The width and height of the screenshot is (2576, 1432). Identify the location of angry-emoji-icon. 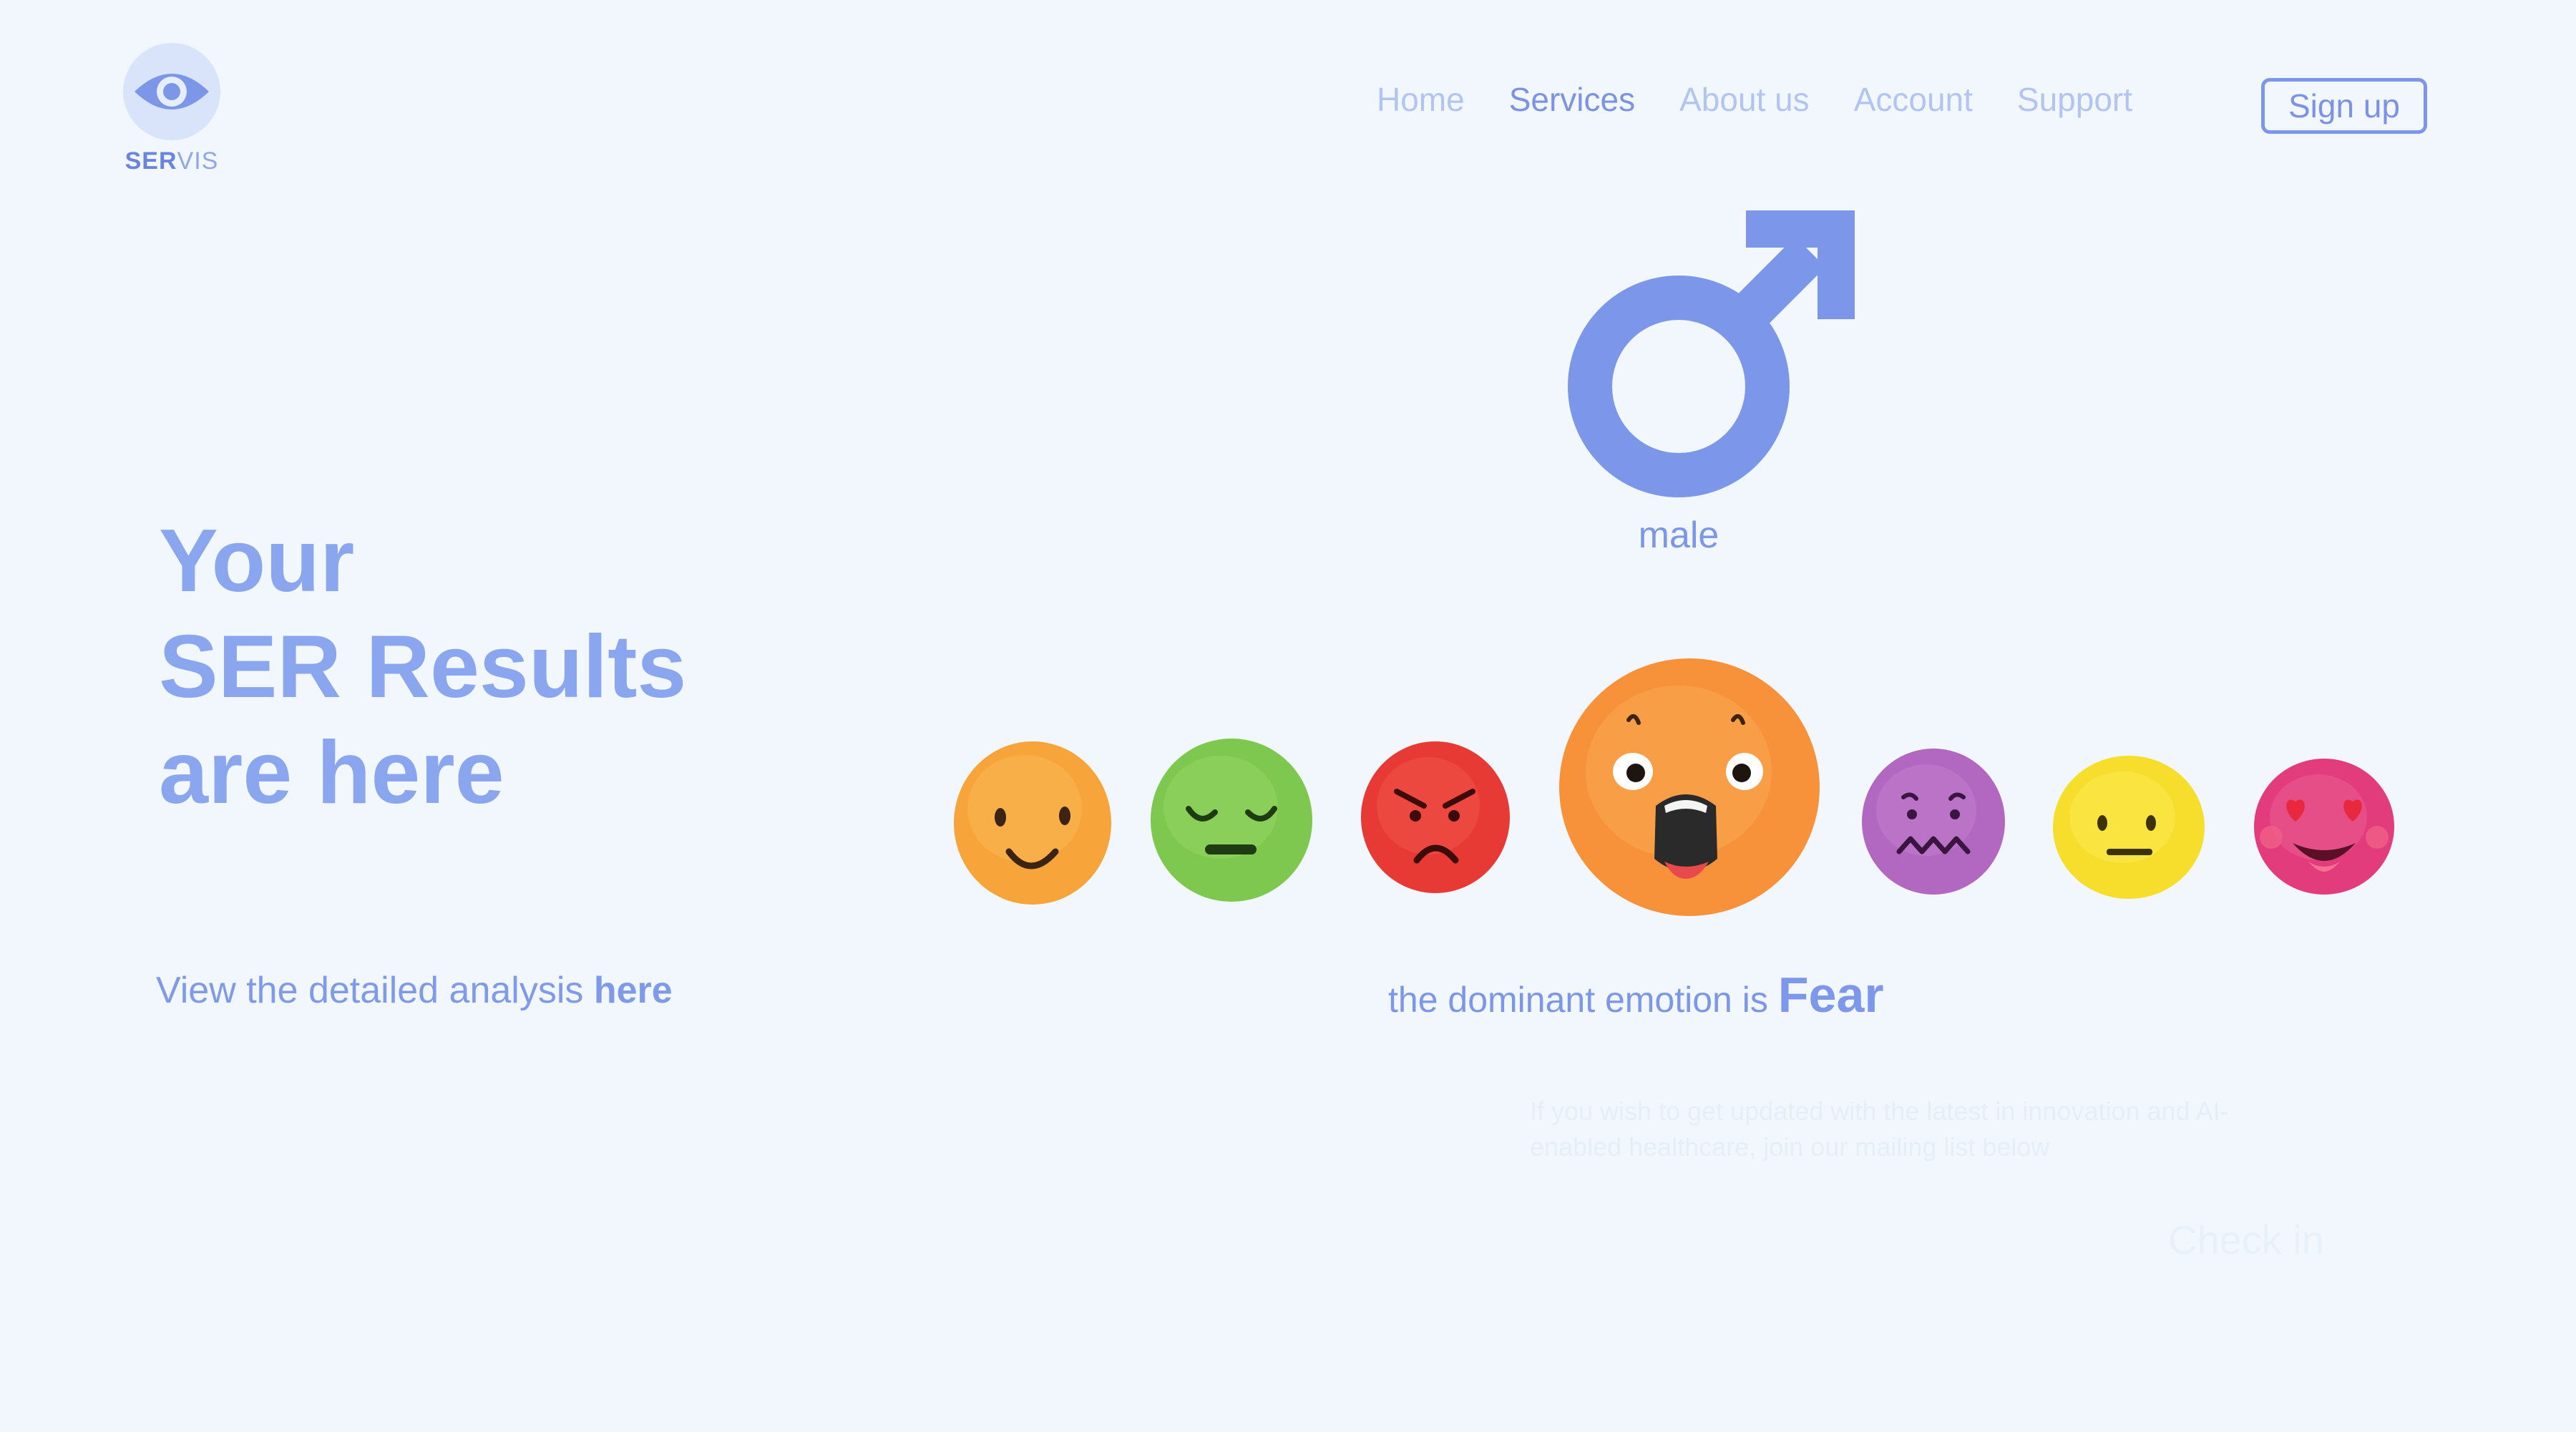
(1435, 819).